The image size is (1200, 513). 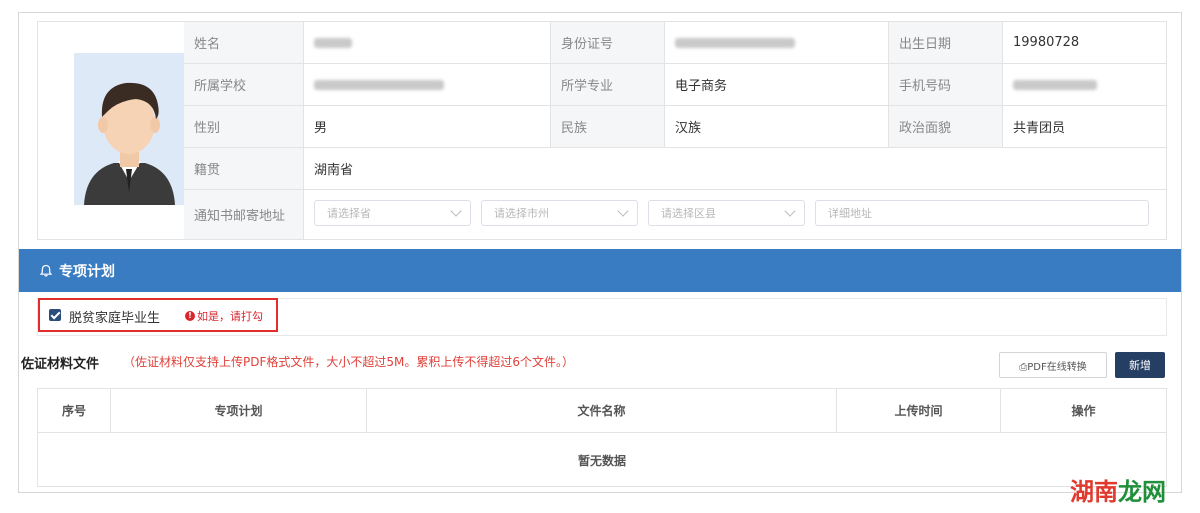 I want to click on gender-label: 性别, so click(x=244, y=126).